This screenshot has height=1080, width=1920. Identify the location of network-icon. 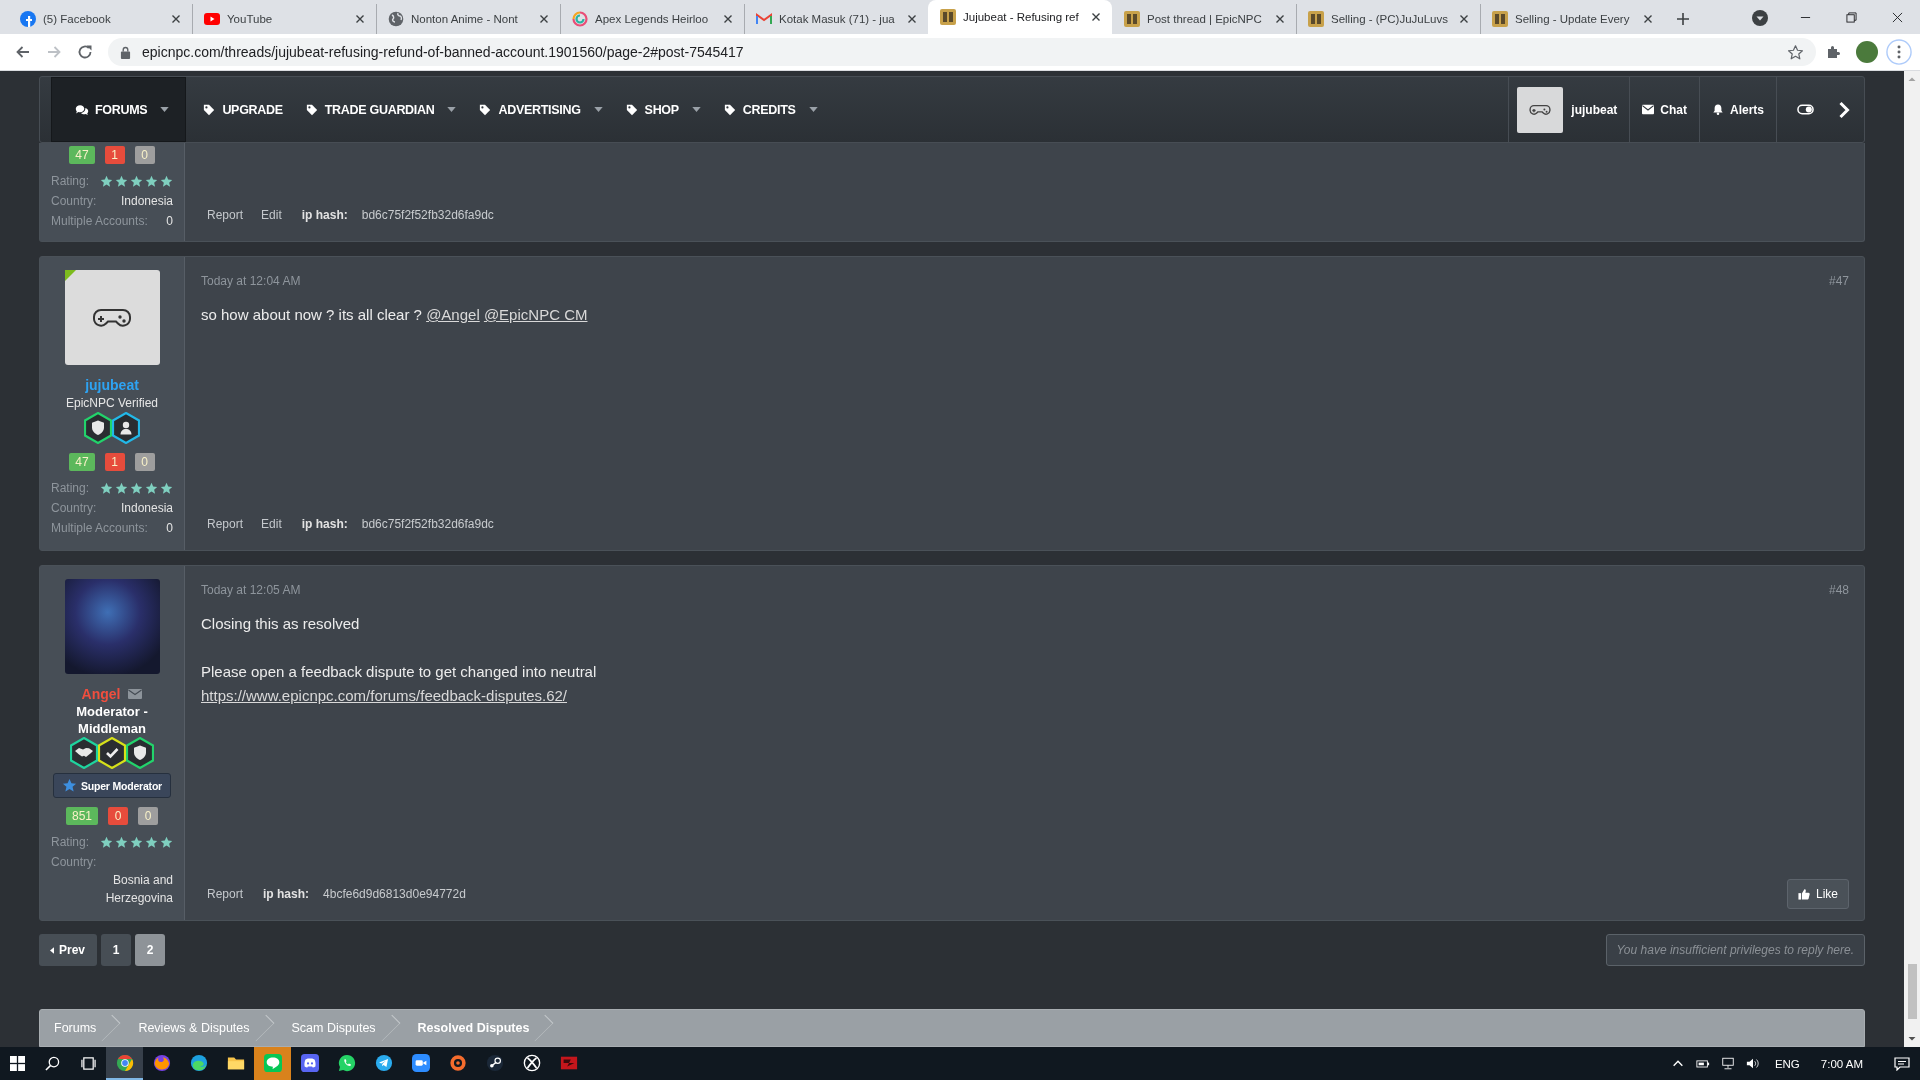
(1727, 1063).